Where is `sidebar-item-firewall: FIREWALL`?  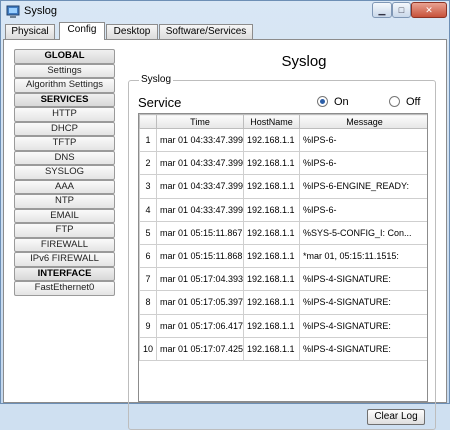 sidebar-item-firewall: FIREWALL is located at coordinates (64, 244).